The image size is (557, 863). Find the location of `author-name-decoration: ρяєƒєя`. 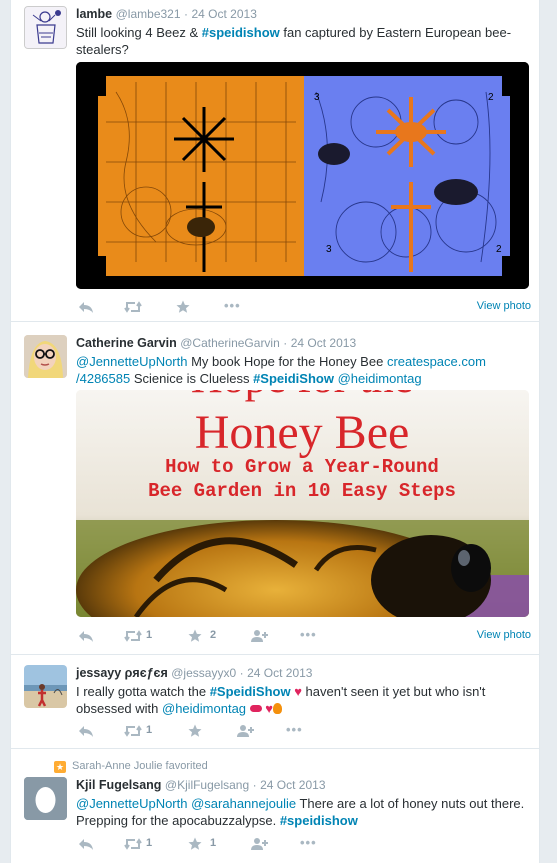

author-name-decoration: ρяєƒєя is located at coordinates (146, 673).